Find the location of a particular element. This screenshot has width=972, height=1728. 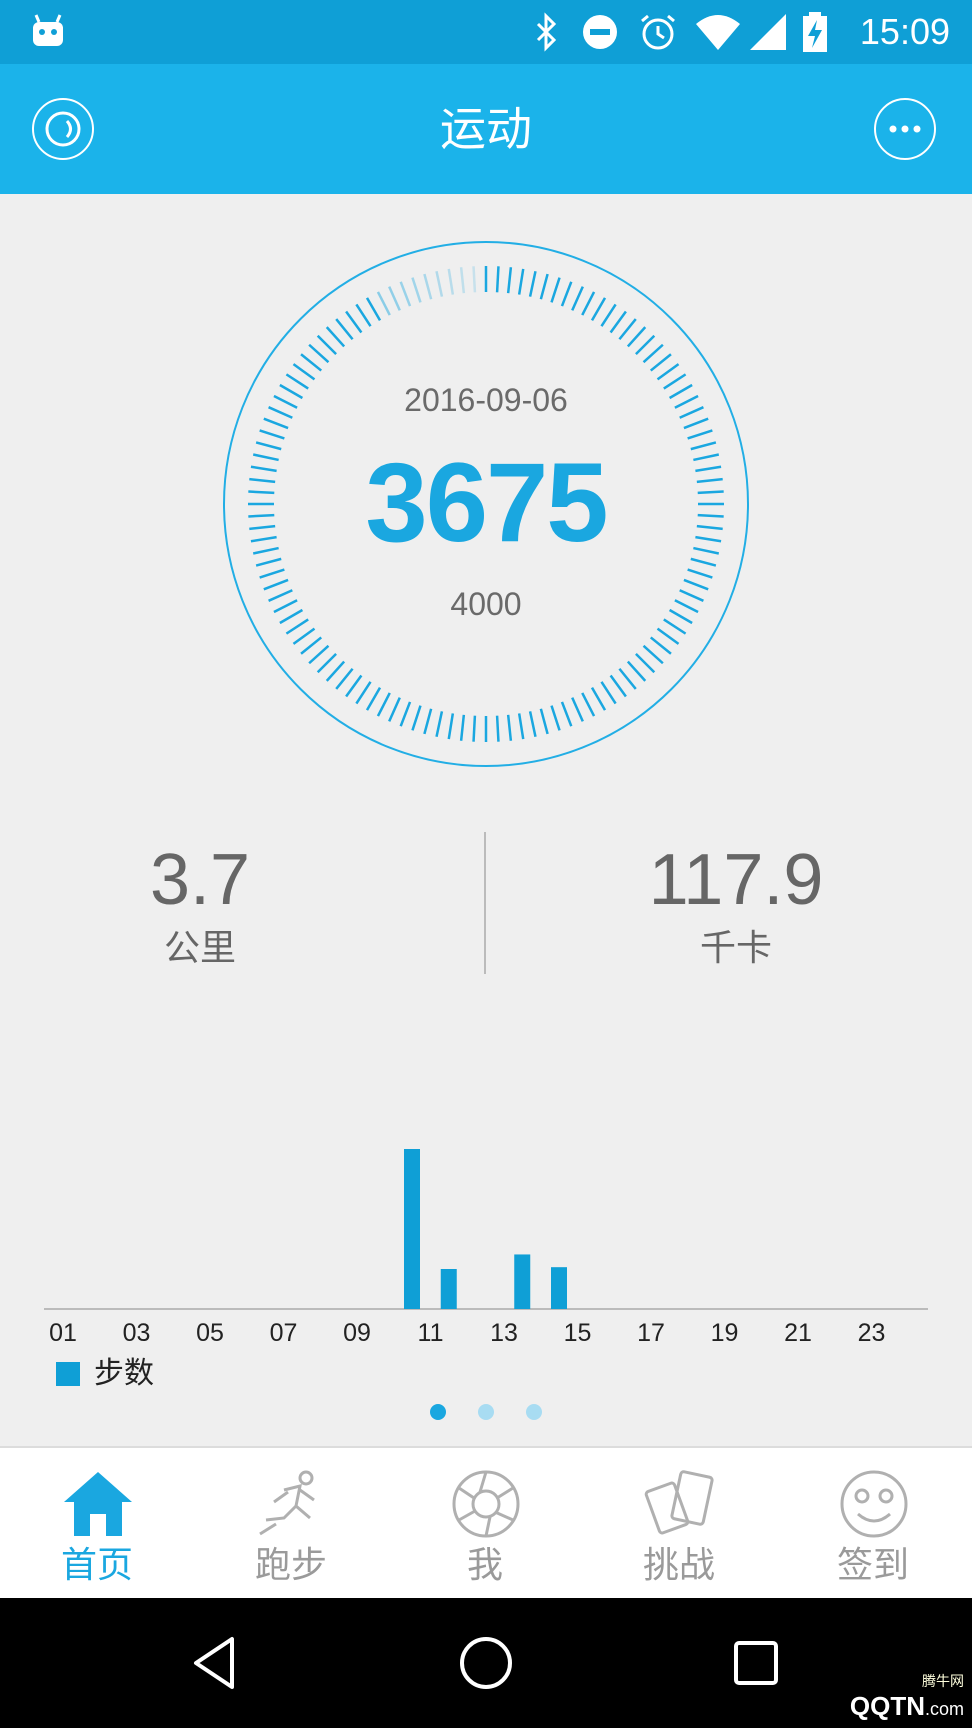

android-robot-icon is located at coordinates (48, 30).